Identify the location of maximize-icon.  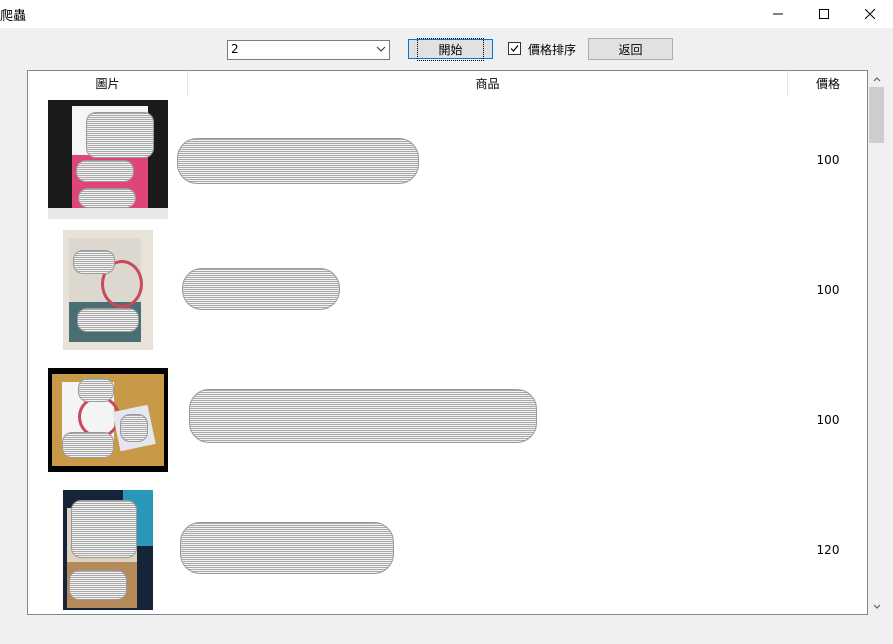
(824, 14).